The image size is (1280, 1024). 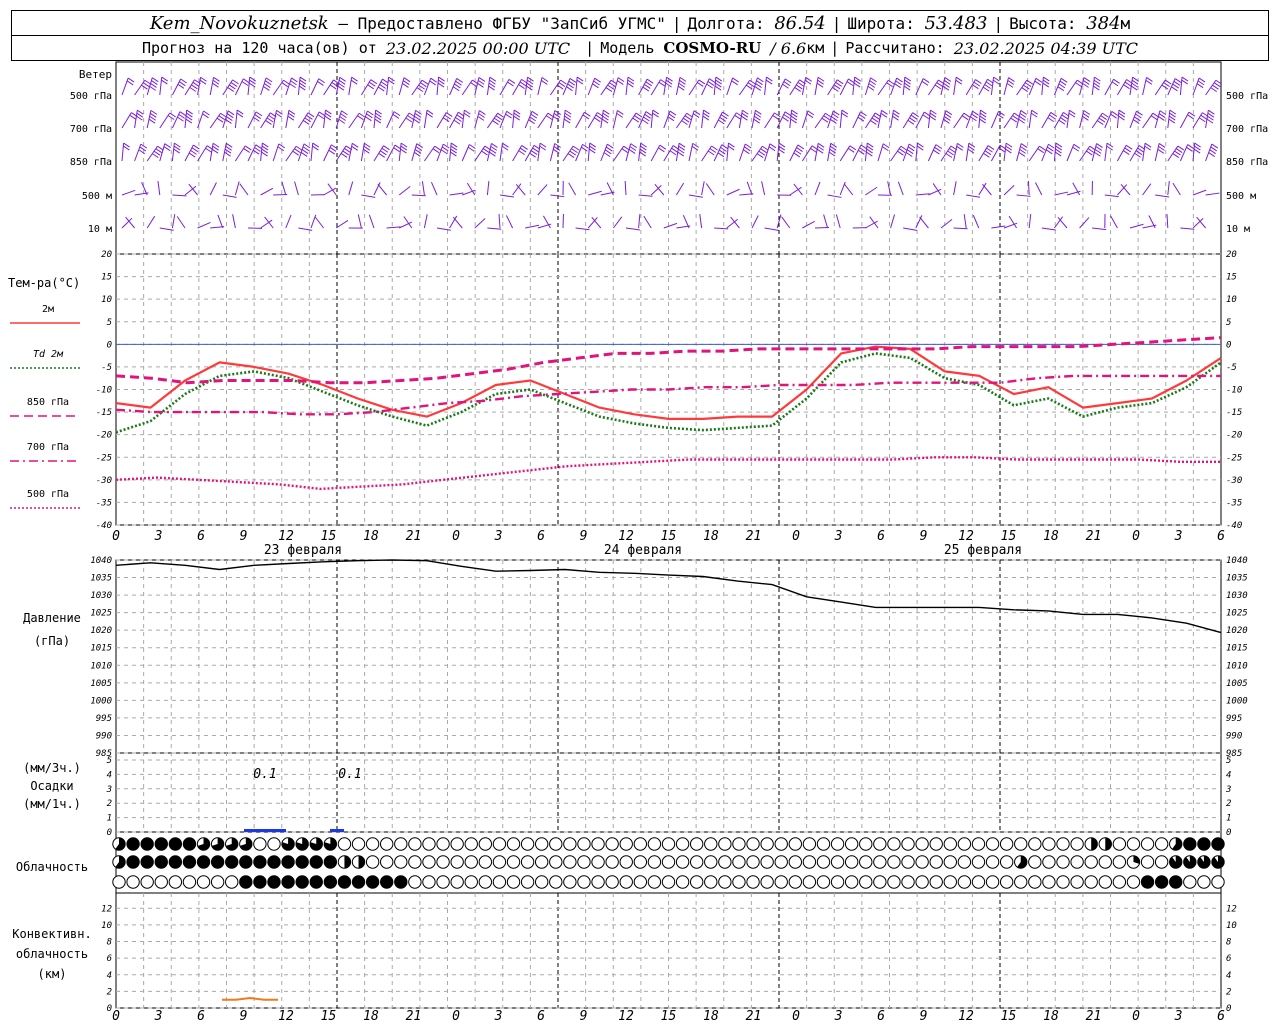 I want to click on precip-ytick-right: 2, so click(x=1228, y=804).